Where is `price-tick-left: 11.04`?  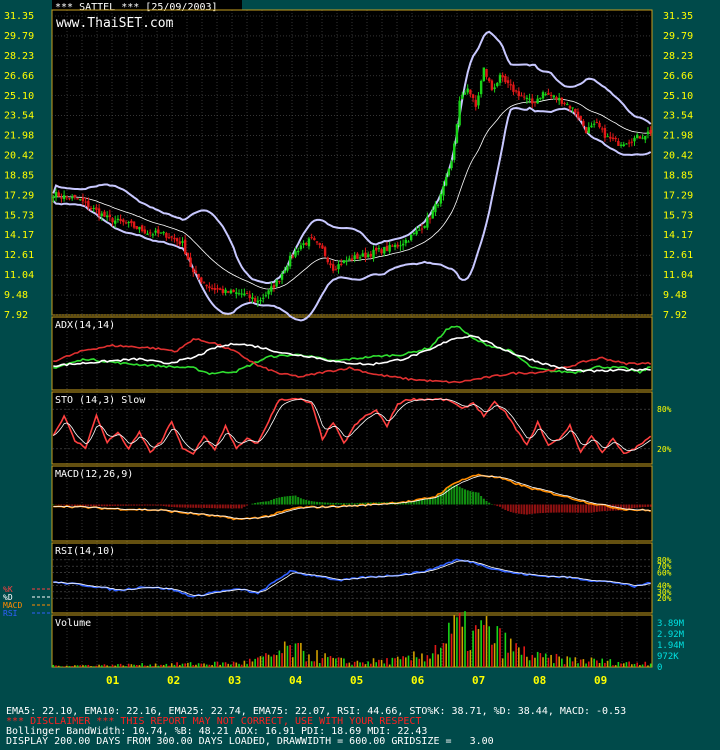
price-tick-left: 11.04 is located at coordinates (19, 275).